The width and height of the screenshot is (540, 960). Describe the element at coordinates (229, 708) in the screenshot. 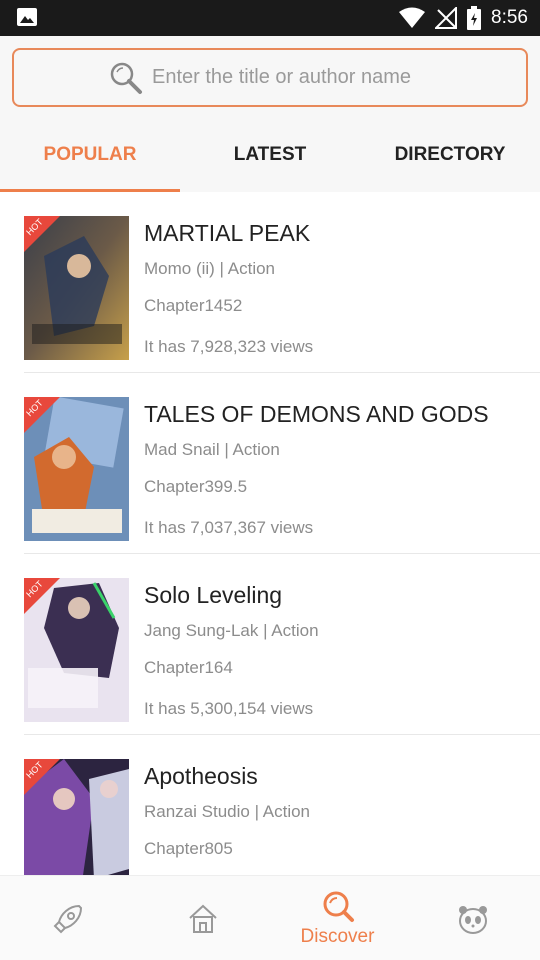

I see `book-views: It has 5,300,154 views` at that location.